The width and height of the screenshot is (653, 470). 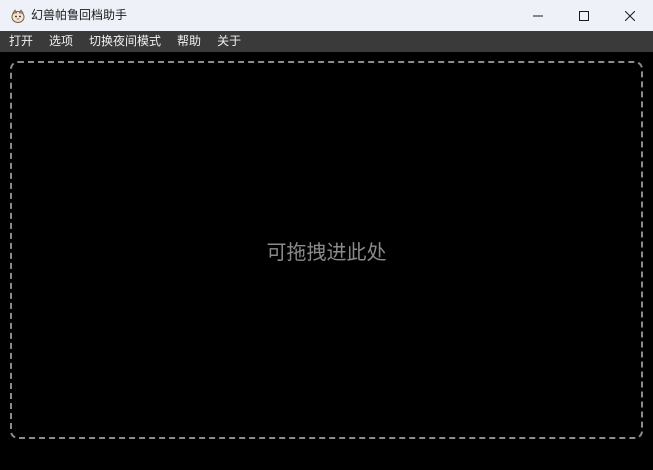 I want to click on minimize-icon, so click(x=538, y=15).